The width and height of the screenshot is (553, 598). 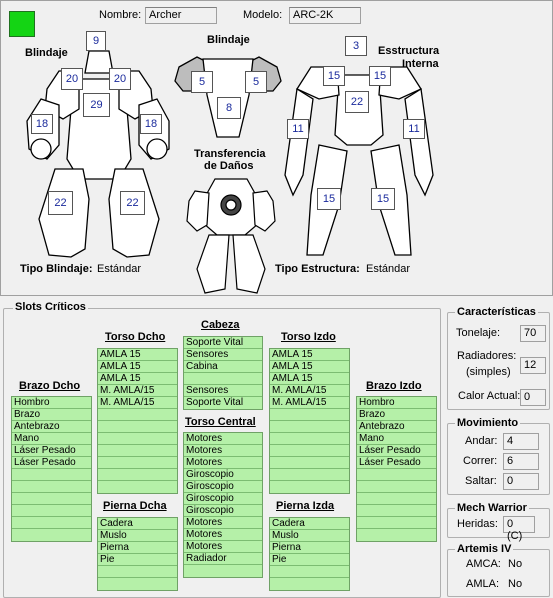 I want to click on armor-left-torso: 20, so click(x=120, y=79).